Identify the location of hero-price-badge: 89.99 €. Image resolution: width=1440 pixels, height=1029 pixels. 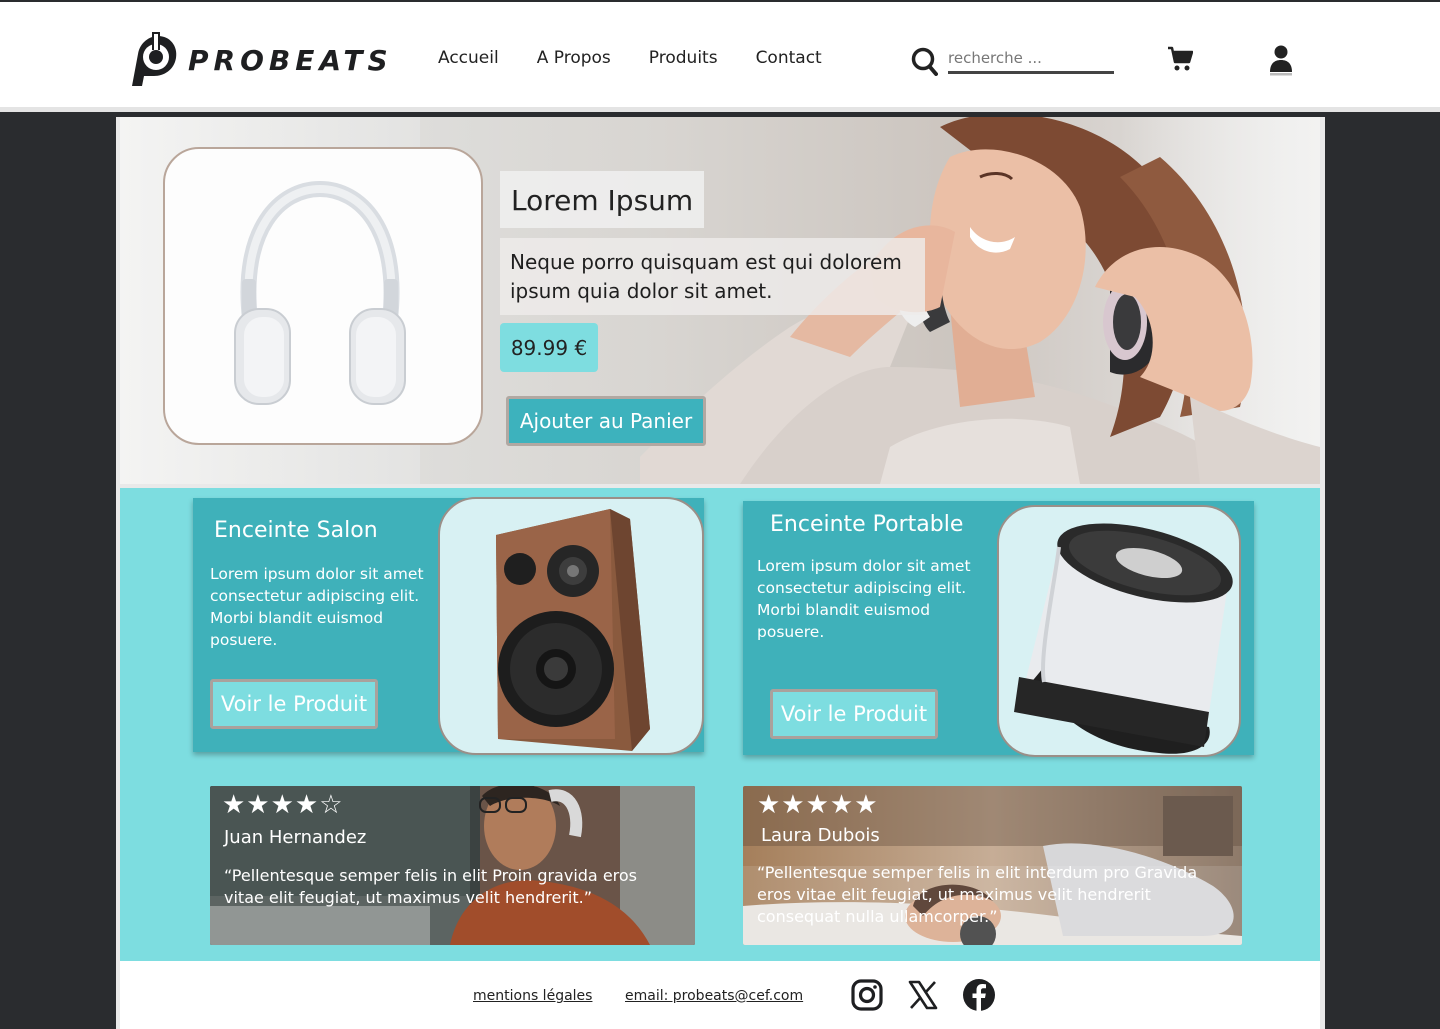
(549, 347).